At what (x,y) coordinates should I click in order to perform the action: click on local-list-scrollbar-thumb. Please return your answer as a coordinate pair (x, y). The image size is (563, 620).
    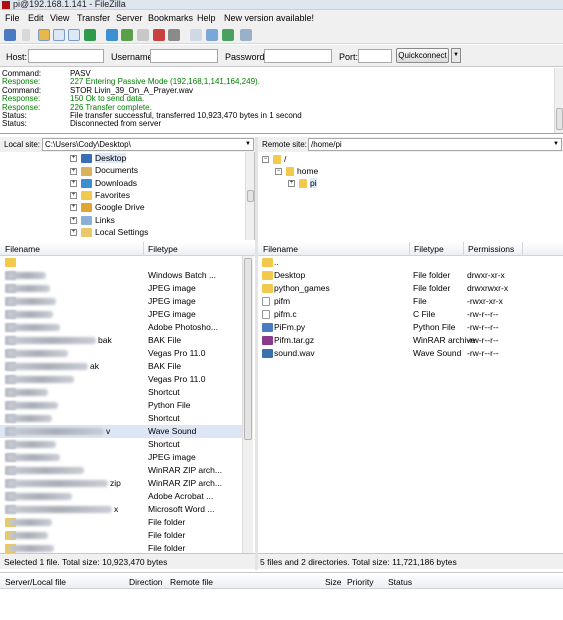
    Looking at the image, I should click on (248, 349).